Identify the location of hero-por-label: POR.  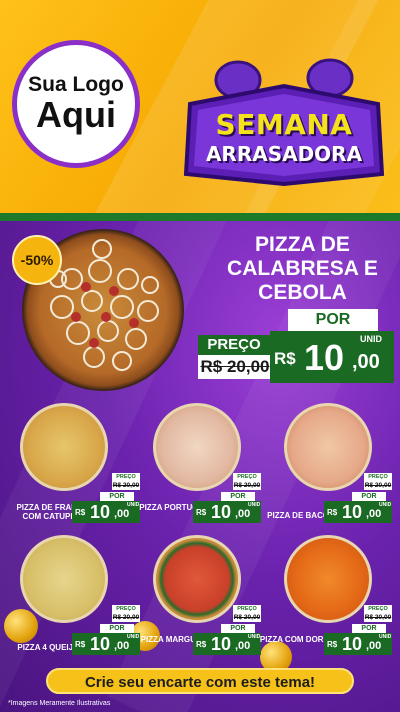
(333, 320).